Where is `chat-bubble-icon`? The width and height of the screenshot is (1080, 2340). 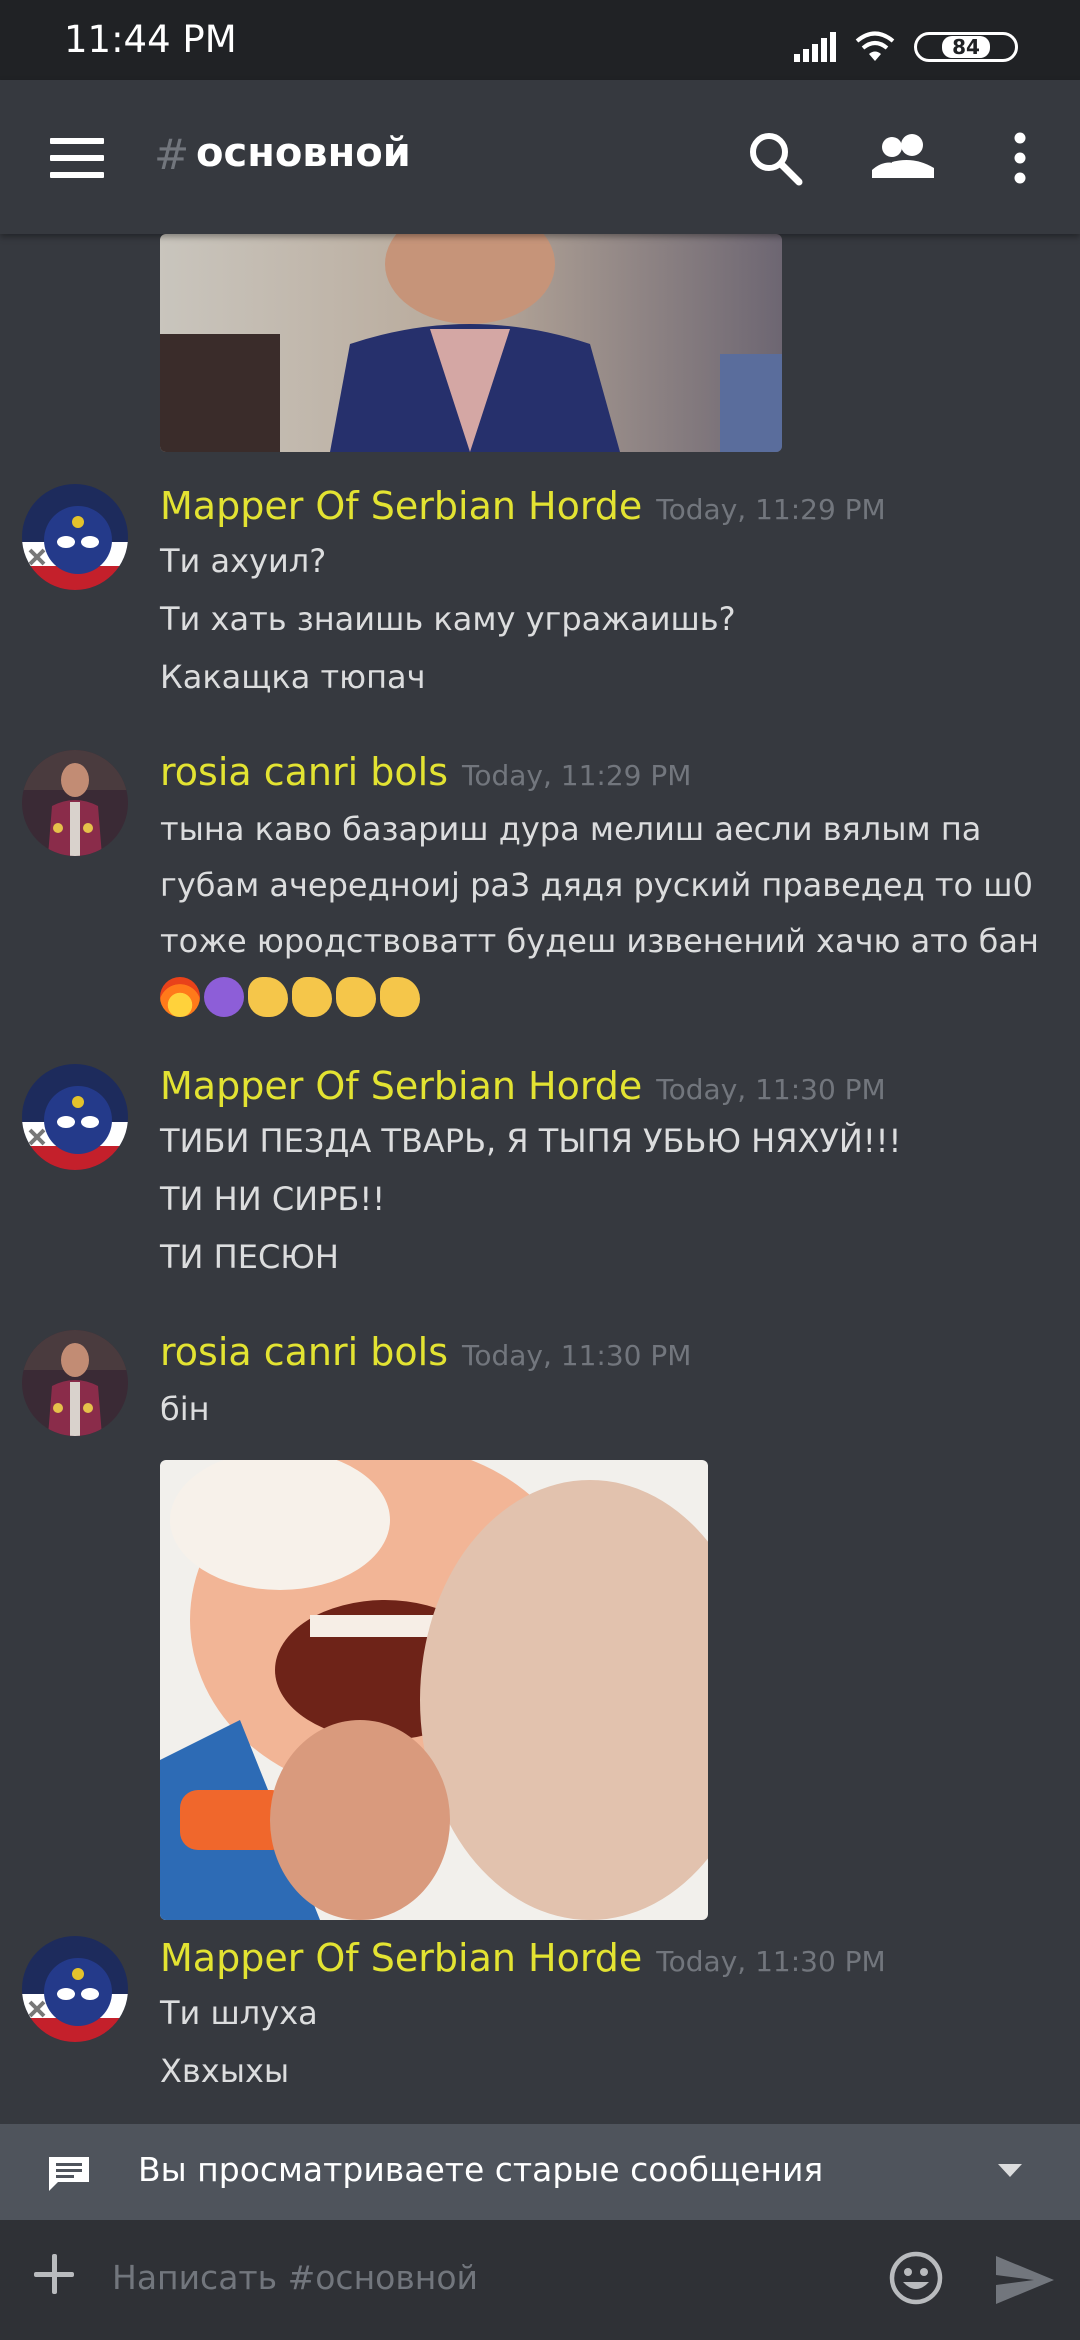 chat-bubble-icon is located at coordinates (69, 2174).